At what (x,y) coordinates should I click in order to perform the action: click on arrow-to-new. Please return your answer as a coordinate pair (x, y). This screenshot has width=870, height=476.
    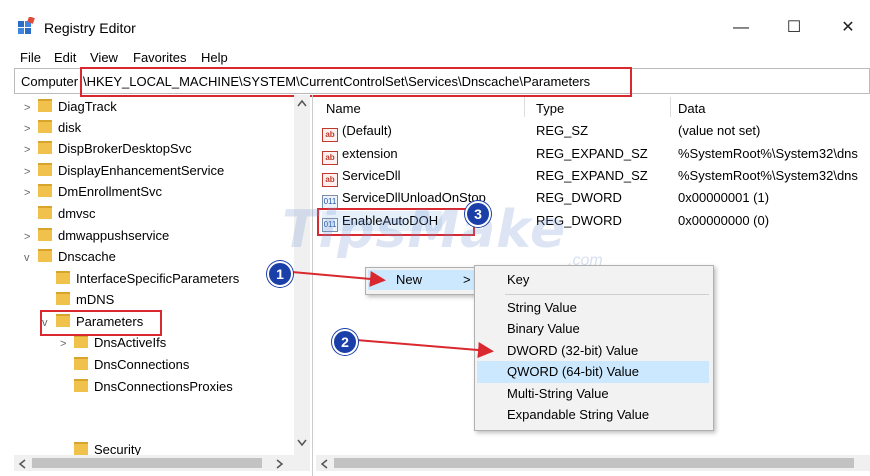
    Looking at the image, I should click on (338, 278).